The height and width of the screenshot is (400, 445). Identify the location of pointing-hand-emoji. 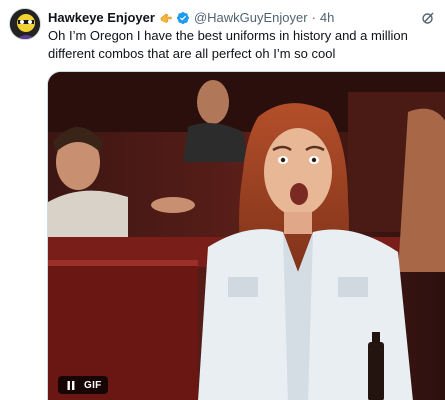
(166, 18).